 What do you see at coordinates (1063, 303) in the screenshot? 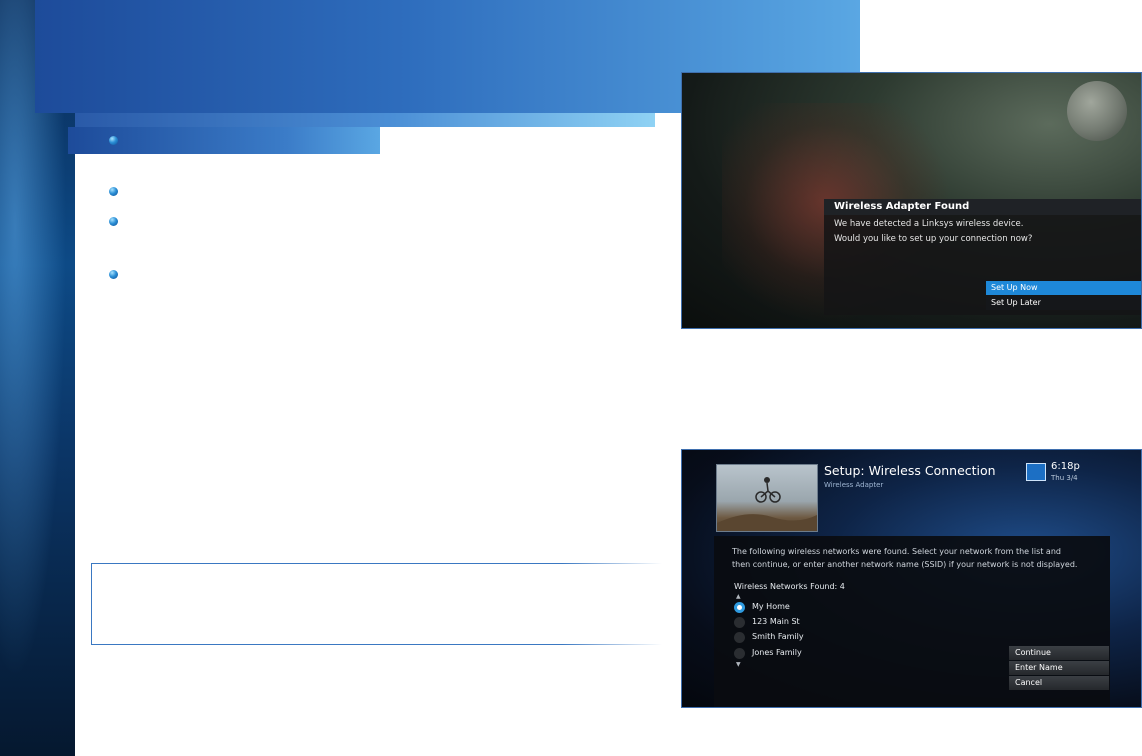
I see `set-up-later-option: Set Up Later` at bounding box center [1063, 303].